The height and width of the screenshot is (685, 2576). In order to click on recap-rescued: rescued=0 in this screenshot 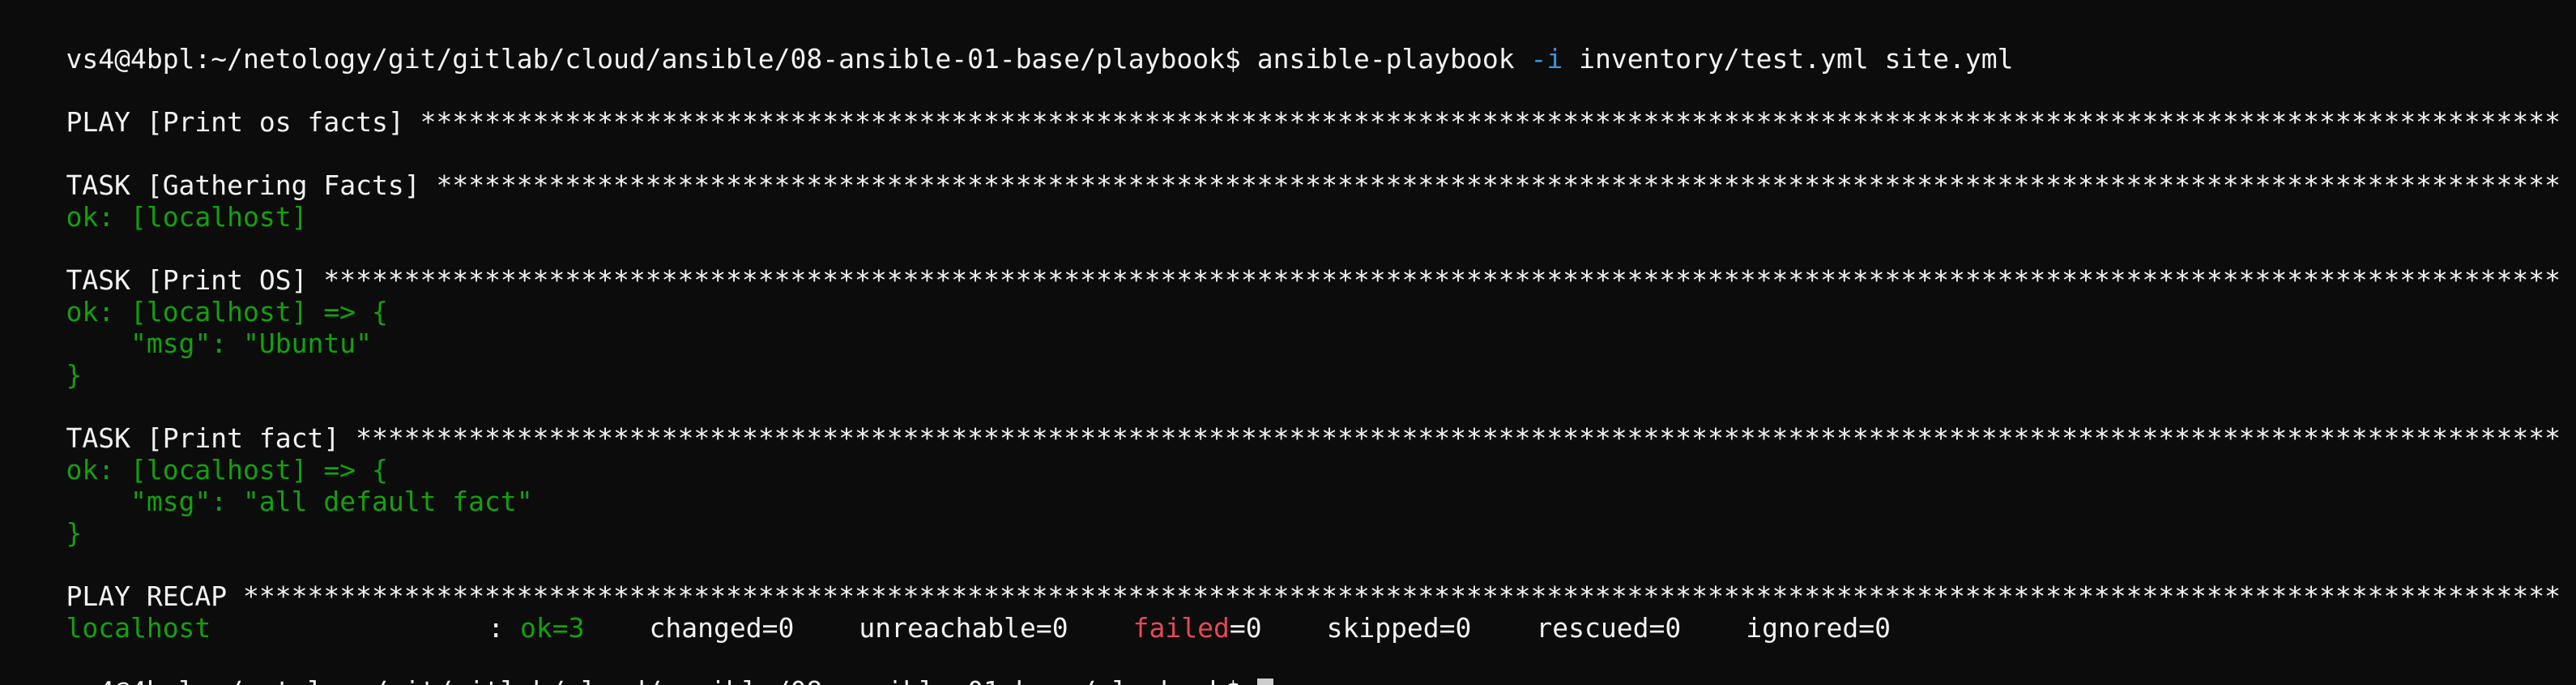, I will do `click(1609, 628)`.